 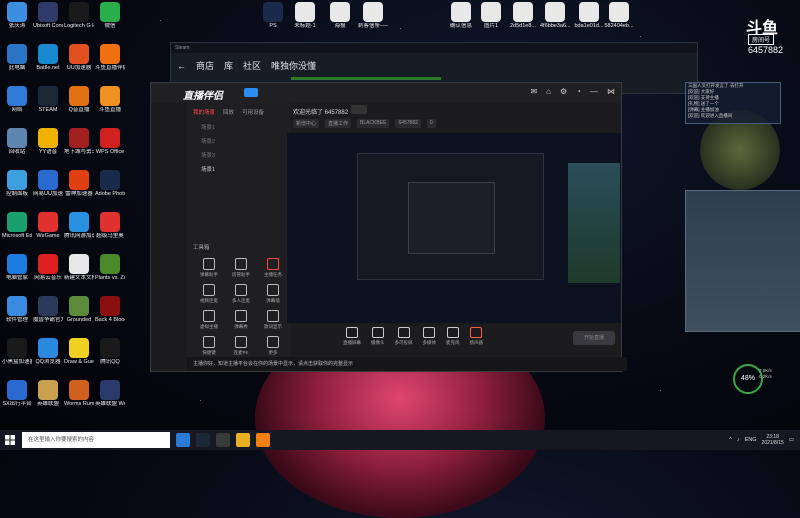 I want to click on desktop-icon: Adobe Photoshop, so click(x=110, y=183).